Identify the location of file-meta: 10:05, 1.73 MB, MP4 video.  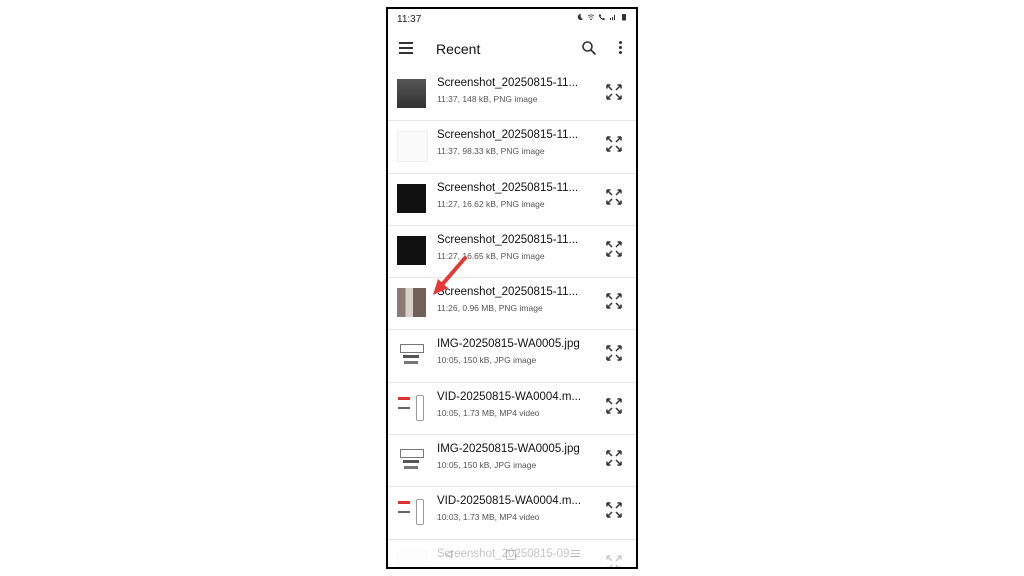
(488, 412).